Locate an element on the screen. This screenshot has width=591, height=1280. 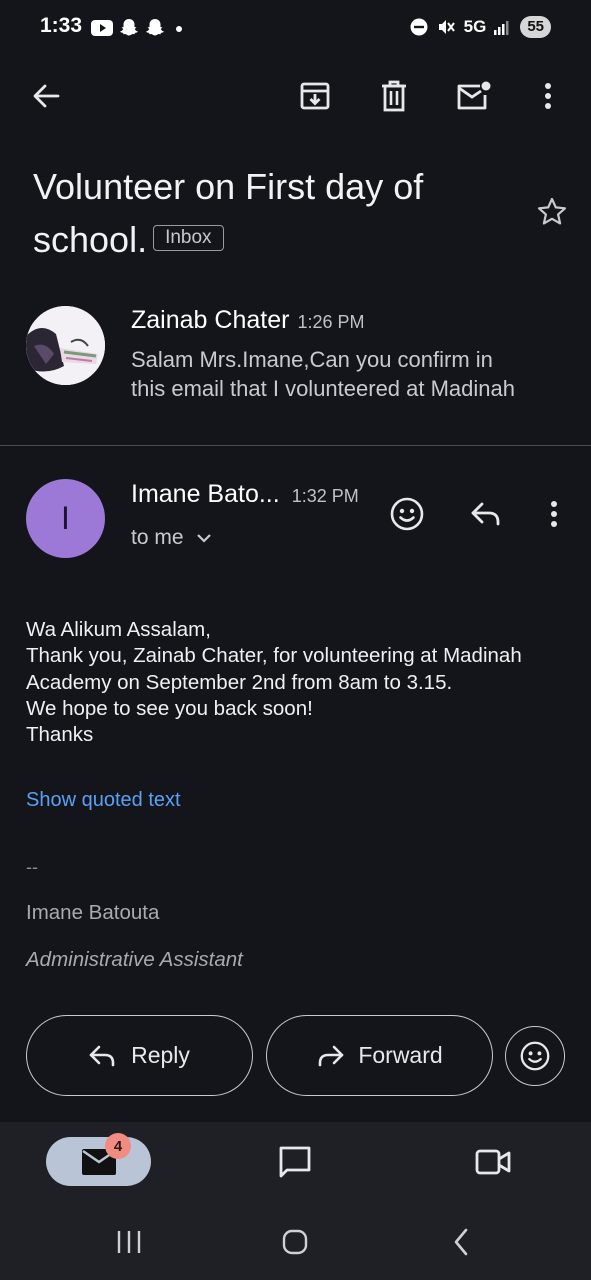
recipient-toggle: to me is located at coordinates (171, 538).